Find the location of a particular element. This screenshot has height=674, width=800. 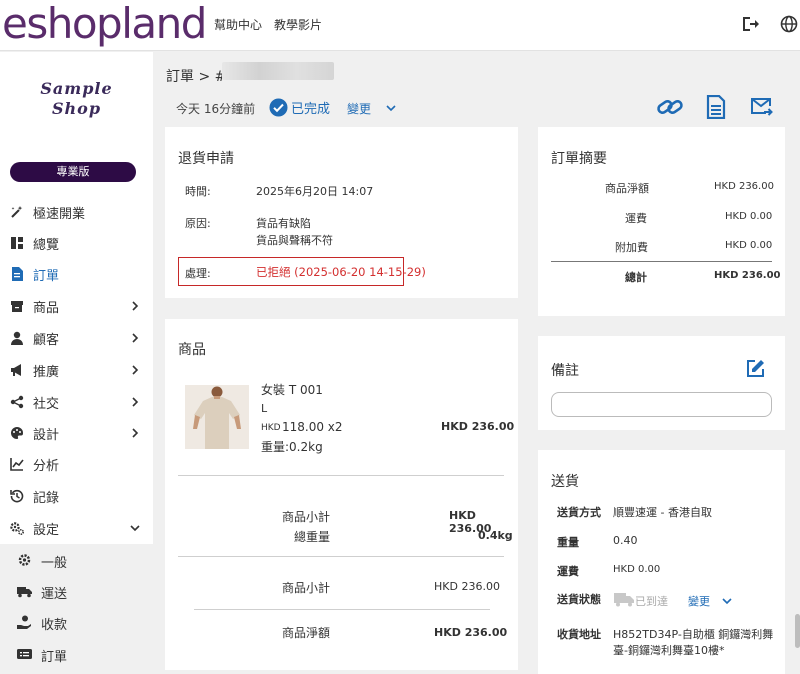

sidebar-item-design: 設計 is located at coordinates (76, 433).